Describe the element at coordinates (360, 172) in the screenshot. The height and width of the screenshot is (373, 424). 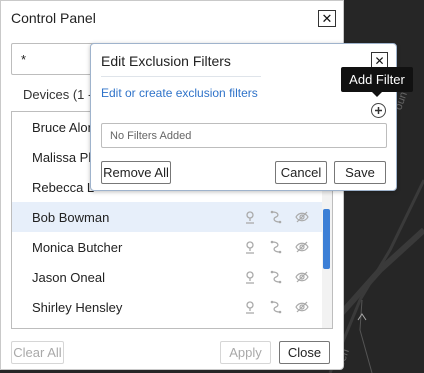
I see `save-button: Save` at that location.